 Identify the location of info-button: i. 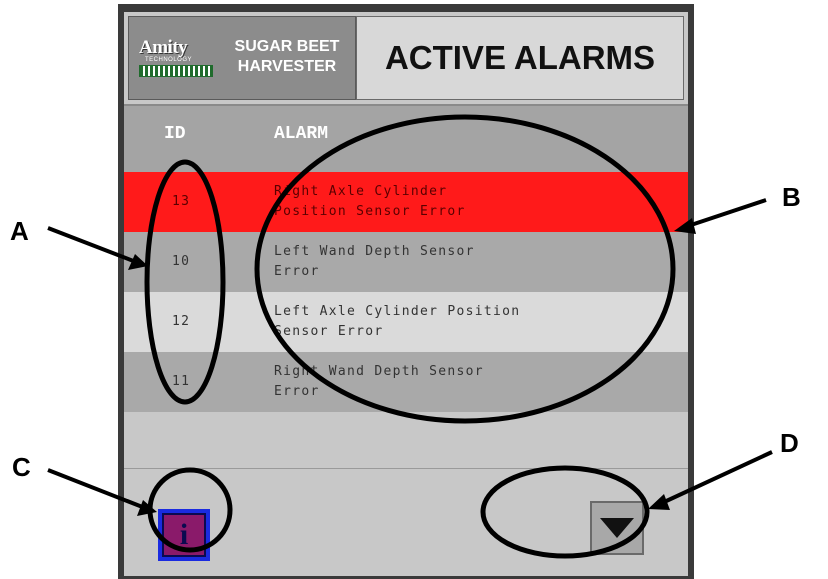
(184, 535).